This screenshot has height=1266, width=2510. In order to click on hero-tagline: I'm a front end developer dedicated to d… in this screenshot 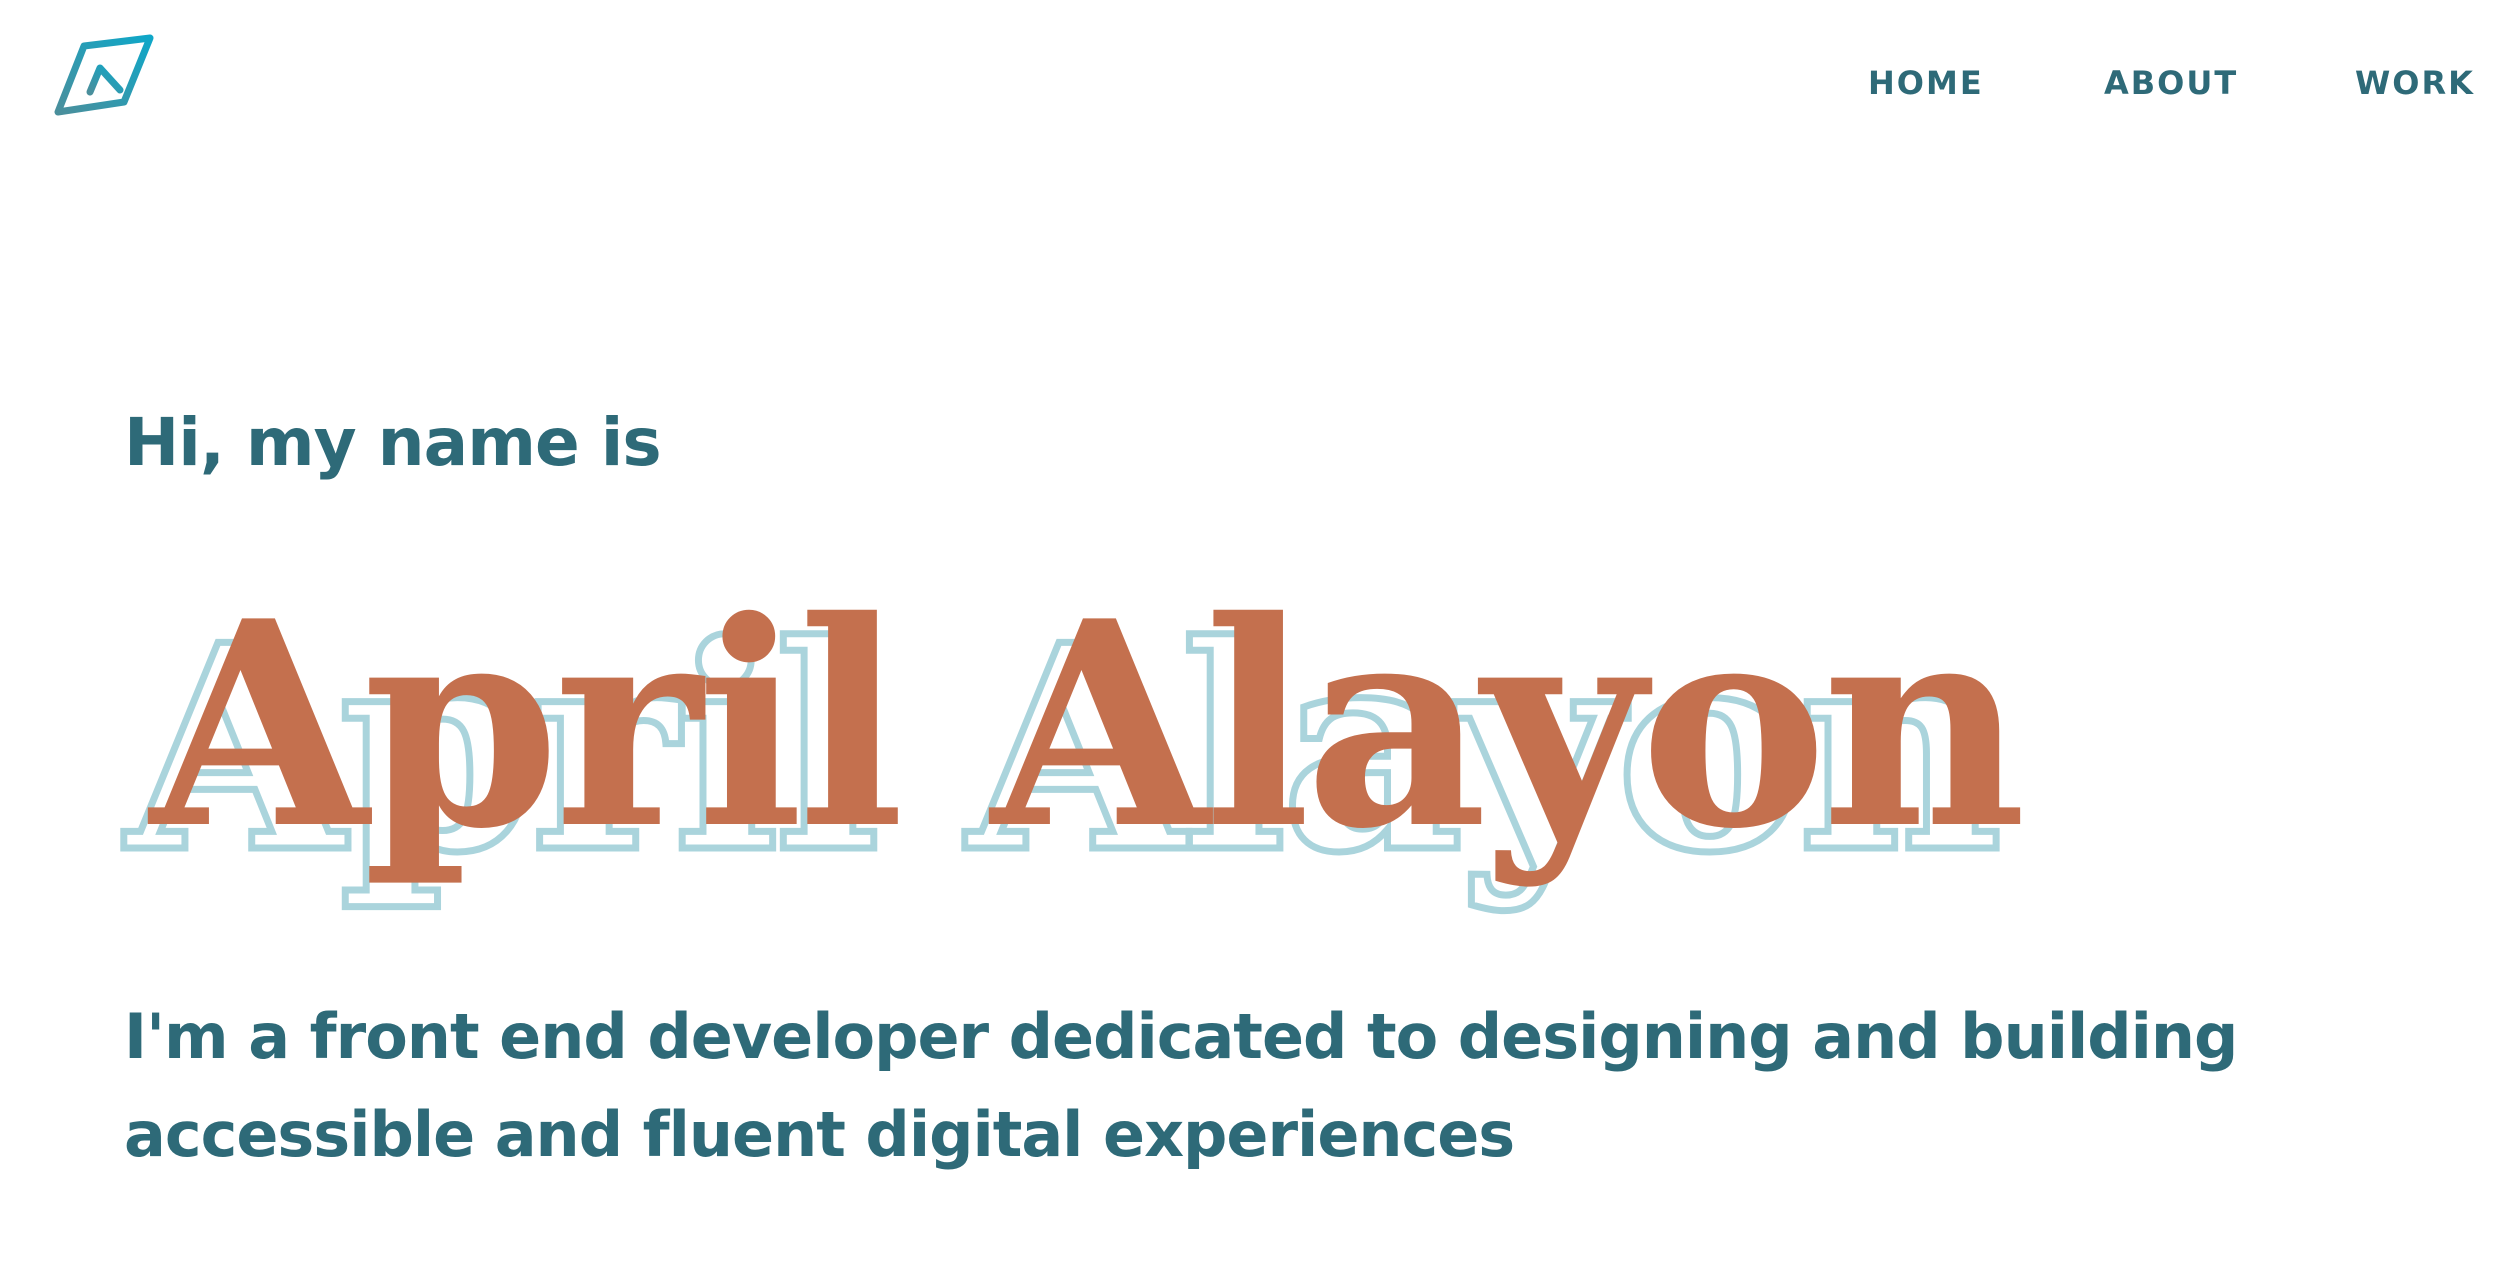, I will do `click(1274, 1086)`.